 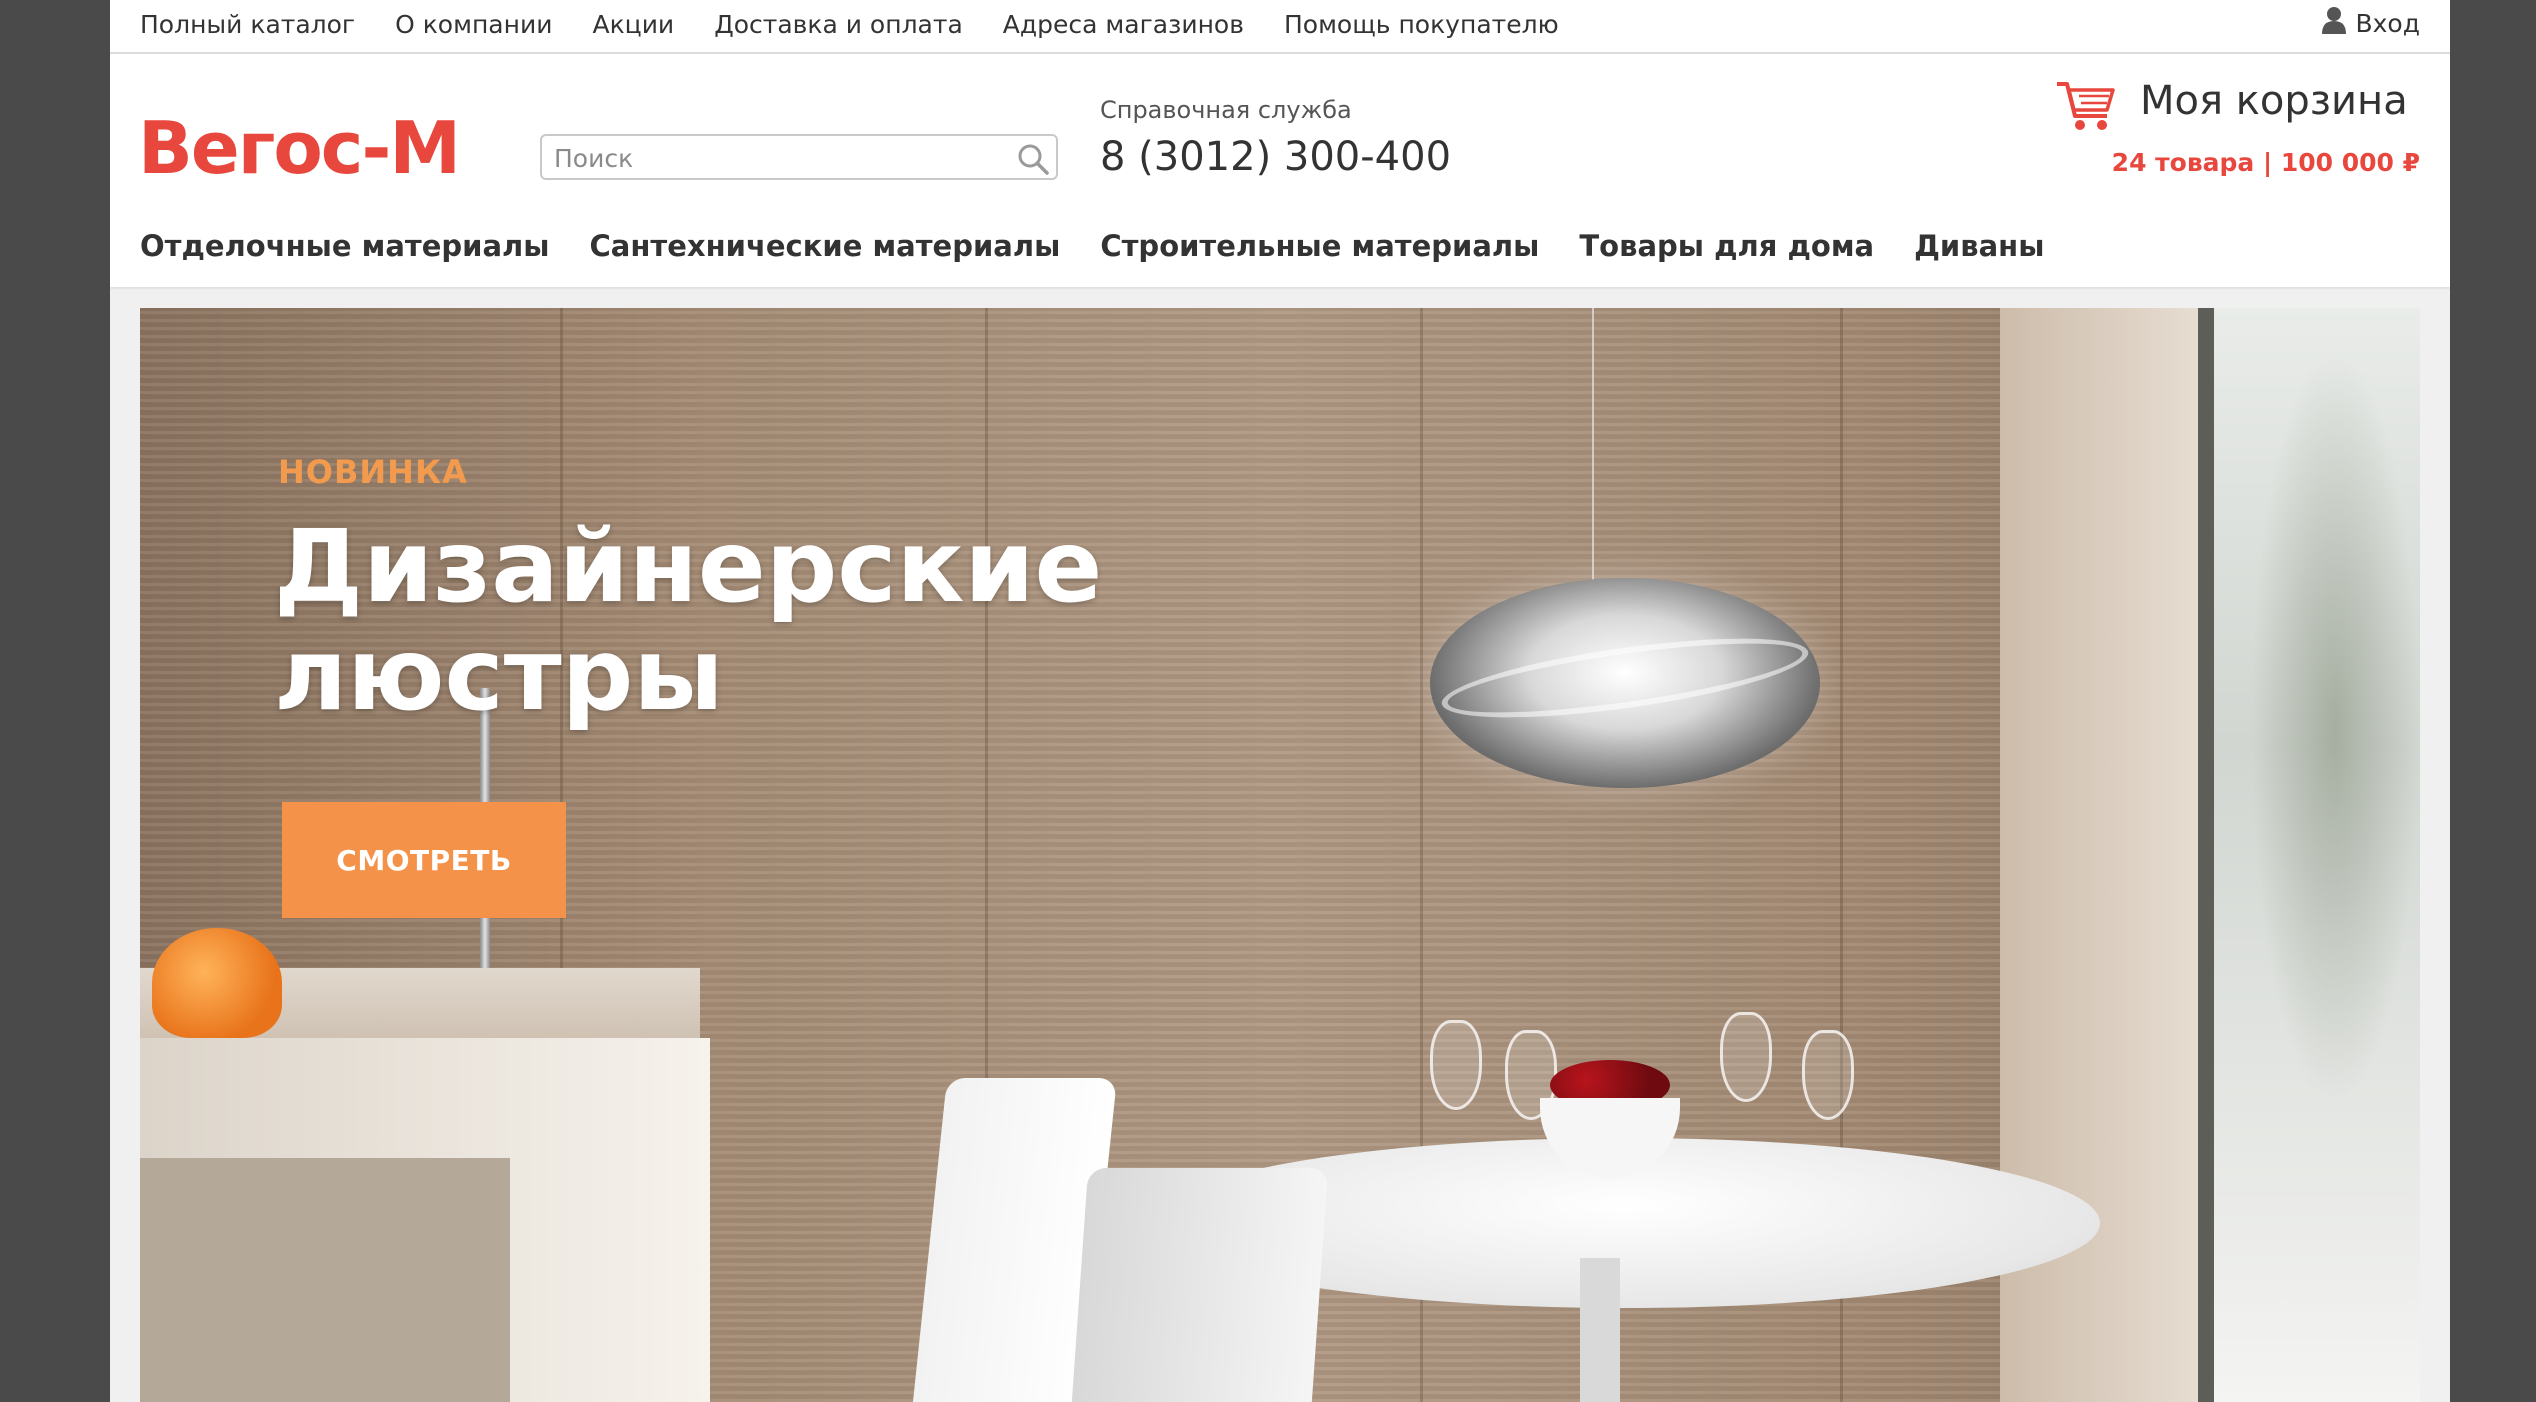 I want to click on login-label: Вход, so click(x=2387, y=23).